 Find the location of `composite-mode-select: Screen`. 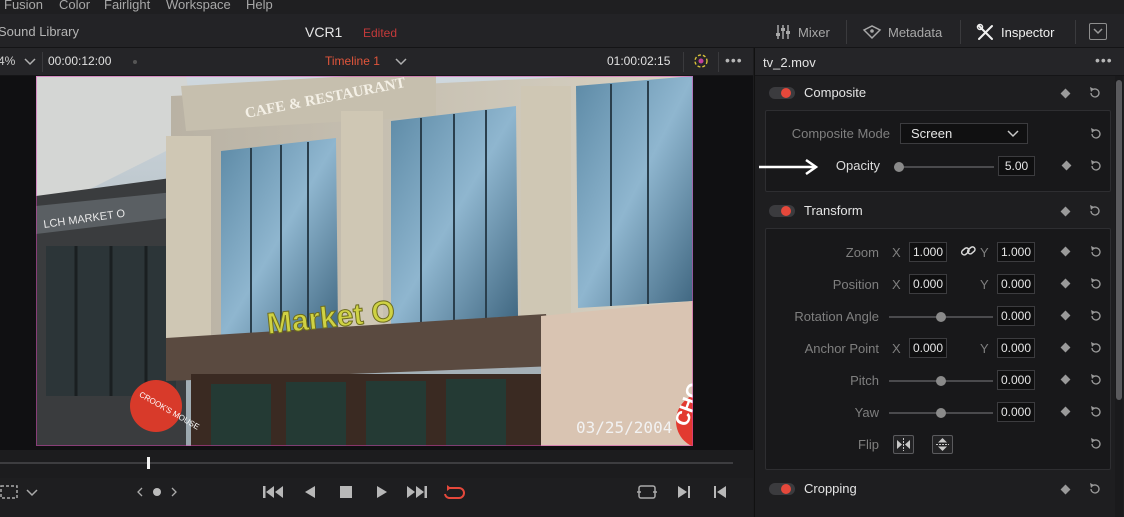

composite-mode-select: Screen is located at coordinates (964, 133).